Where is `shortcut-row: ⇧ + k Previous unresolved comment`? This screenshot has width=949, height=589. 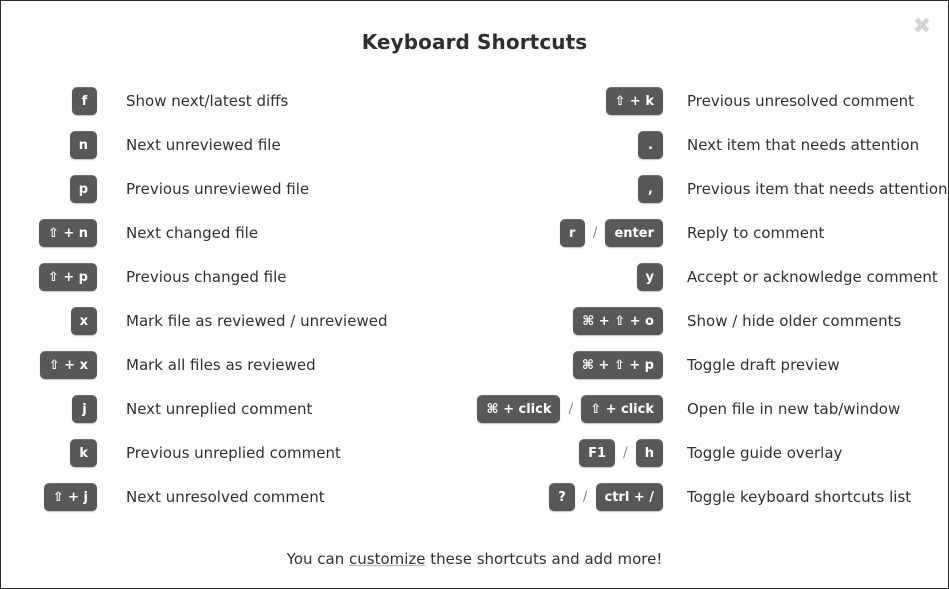
shortcut-row: ⇧ + k Previous unresolved comment is located at coordinates (709, 101).